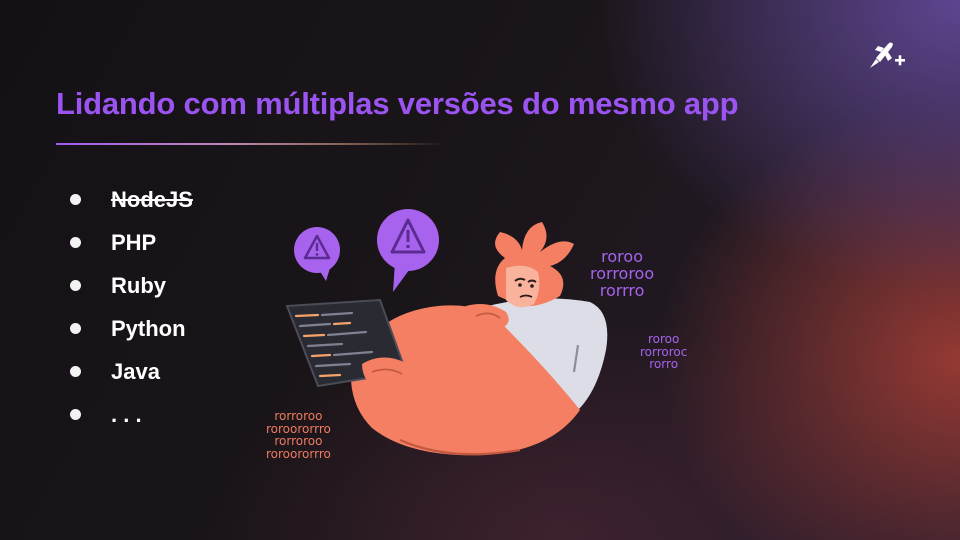 This screenshot has width=960, height=540. I want to click on list-item: Python, so click(131, 328).